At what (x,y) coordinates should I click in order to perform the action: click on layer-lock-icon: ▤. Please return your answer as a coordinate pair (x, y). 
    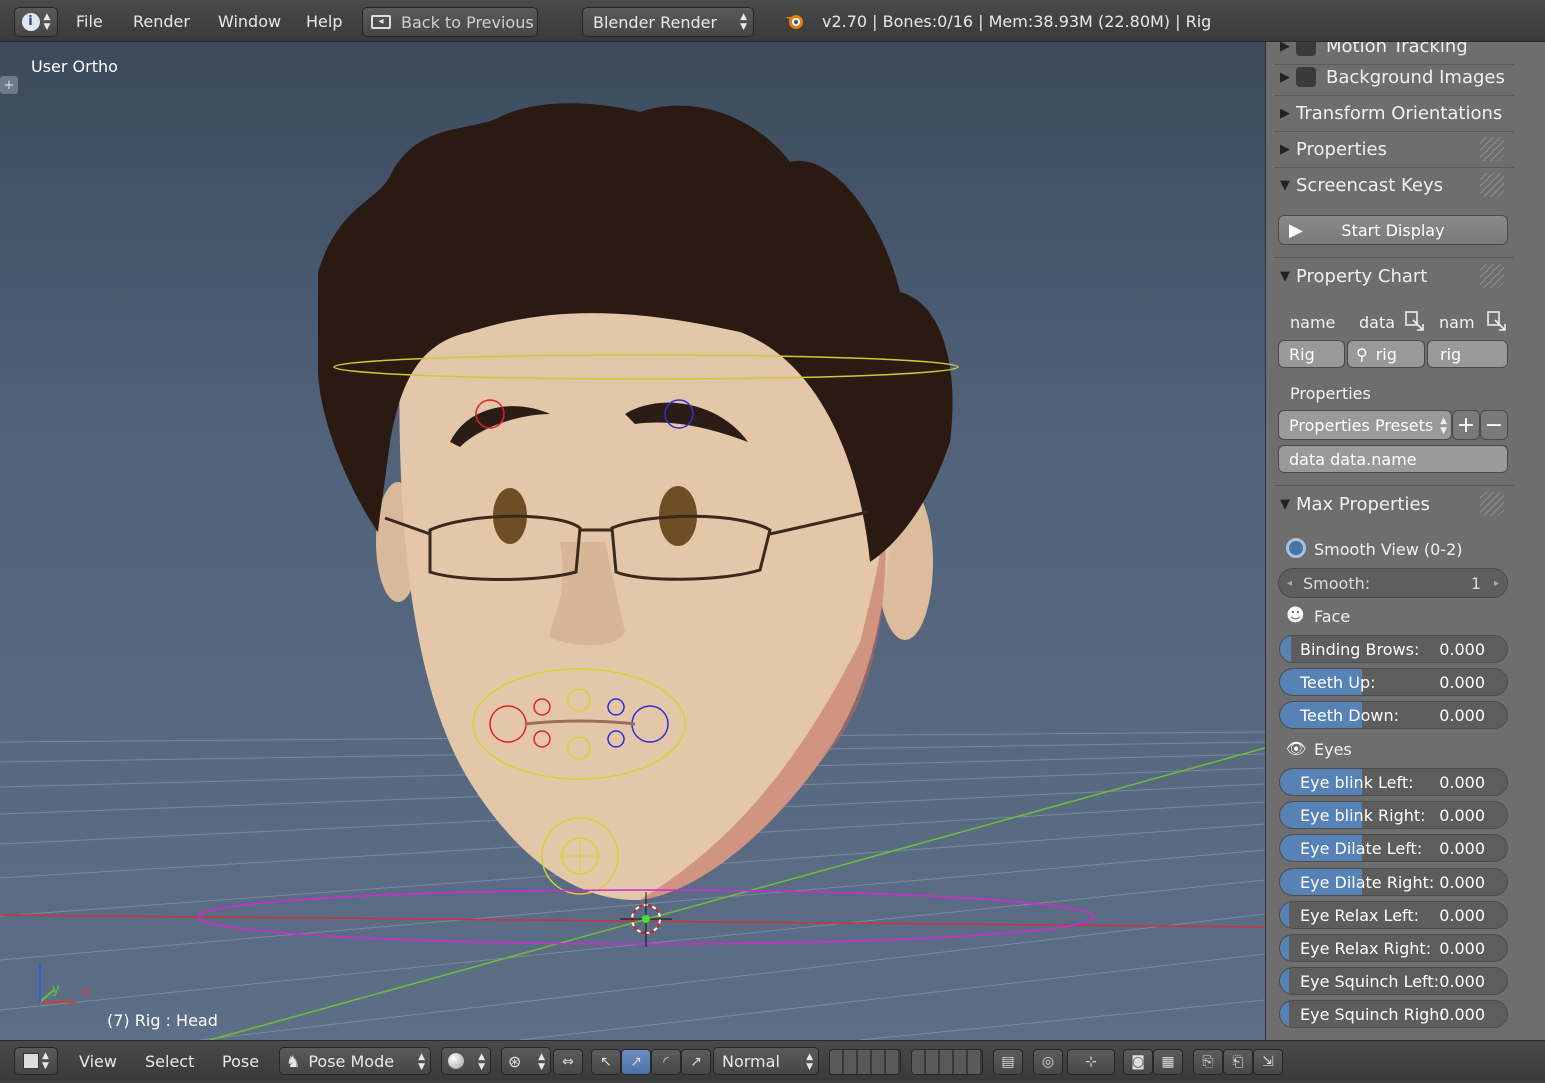
    Looking at the image, I should click on (1008, 1062).